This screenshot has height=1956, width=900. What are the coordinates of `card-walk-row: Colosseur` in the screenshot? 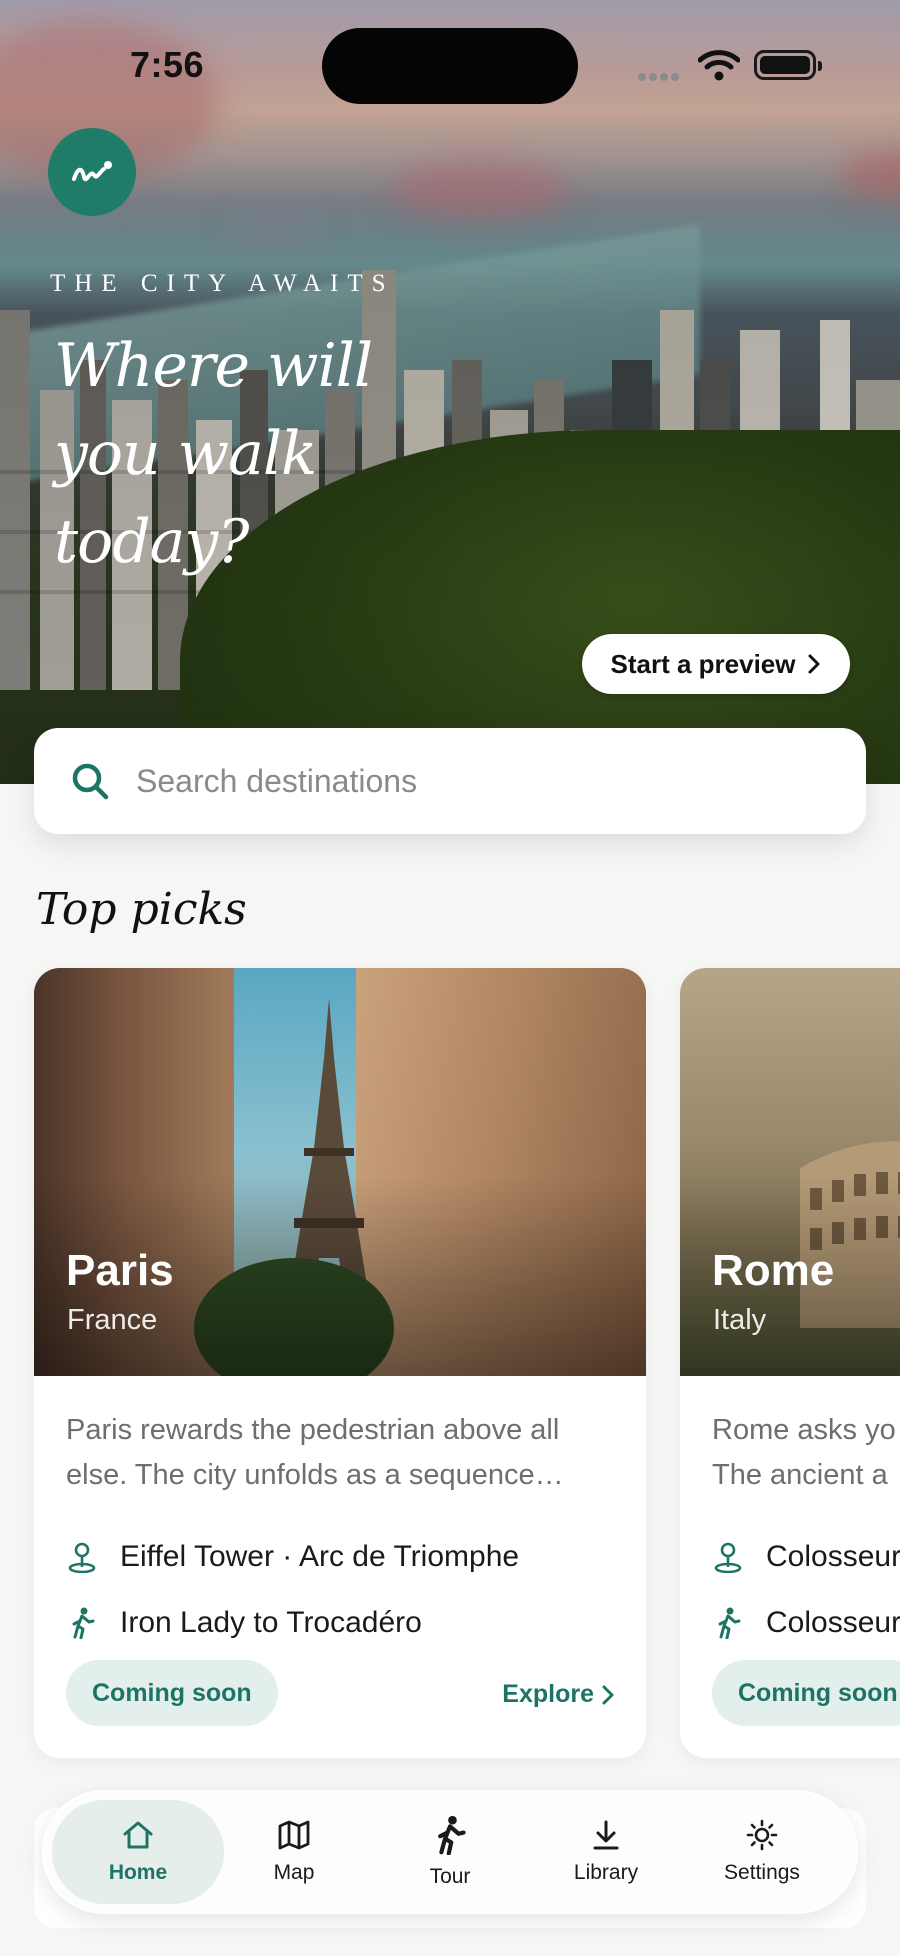 It's located at (806, 1623).